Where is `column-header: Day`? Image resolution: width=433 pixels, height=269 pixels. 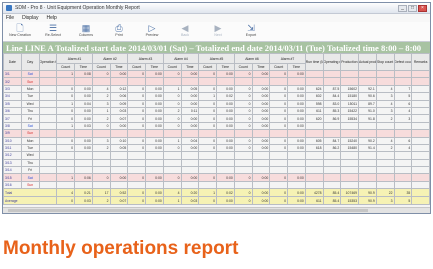 column-header: Day is located at coordinates (30, 62).